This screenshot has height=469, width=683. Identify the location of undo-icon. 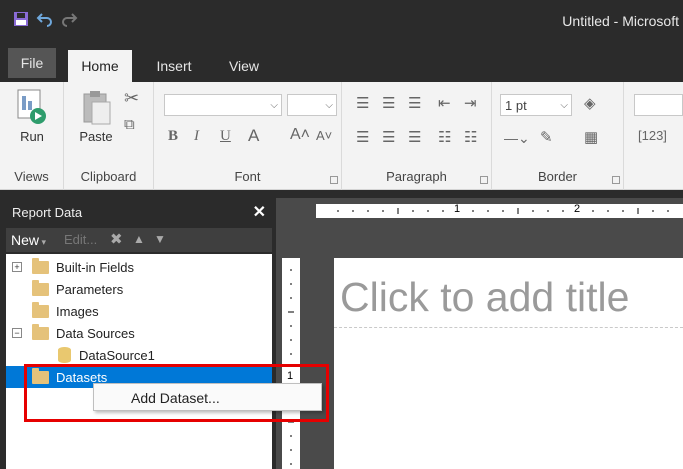
(45, 19).